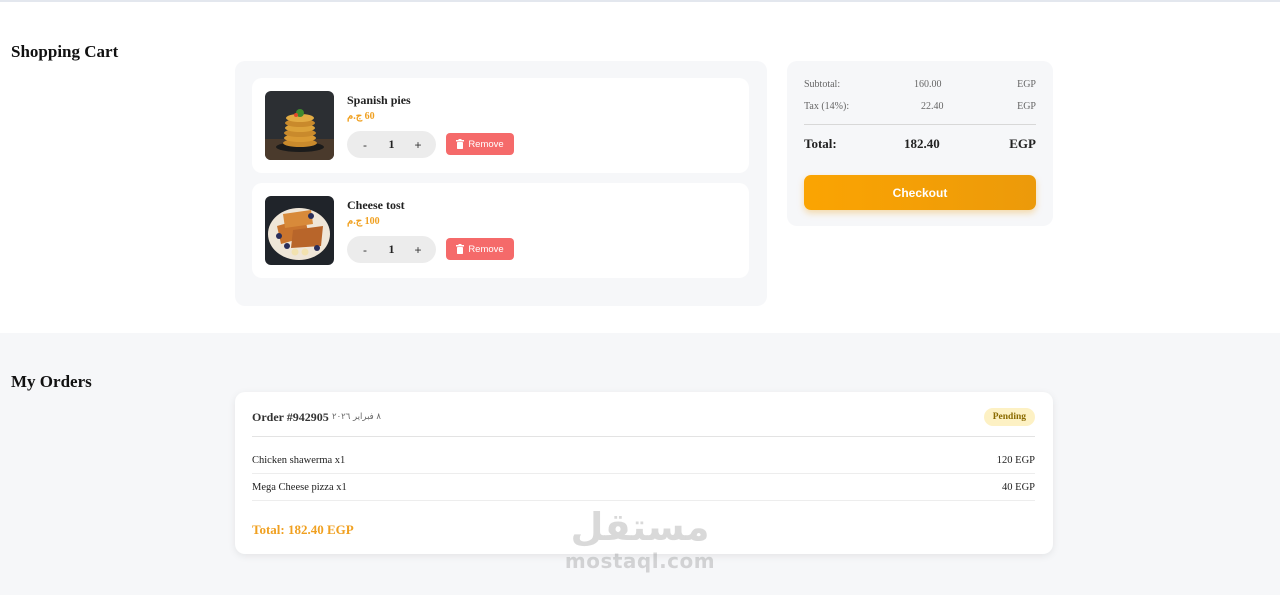  Describe the element at coordinates (51, 381) in the screenshot. I see `orders-title: My Orders` at that location.